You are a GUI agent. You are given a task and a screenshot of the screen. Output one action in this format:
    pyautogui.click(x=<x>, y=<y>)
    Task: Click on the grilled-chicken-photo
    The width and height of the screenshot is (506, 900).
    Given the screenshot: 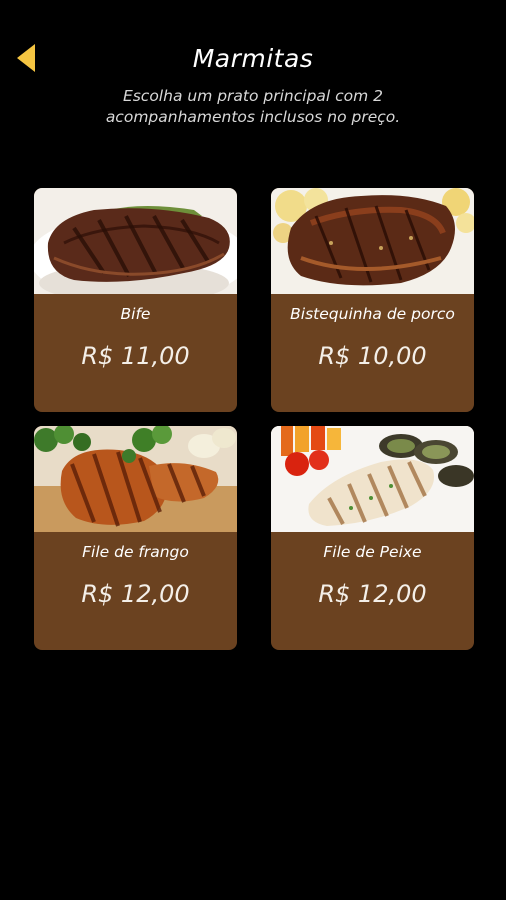 What is the action you would take?
    pyautogui.click(x=135, y=479)
    